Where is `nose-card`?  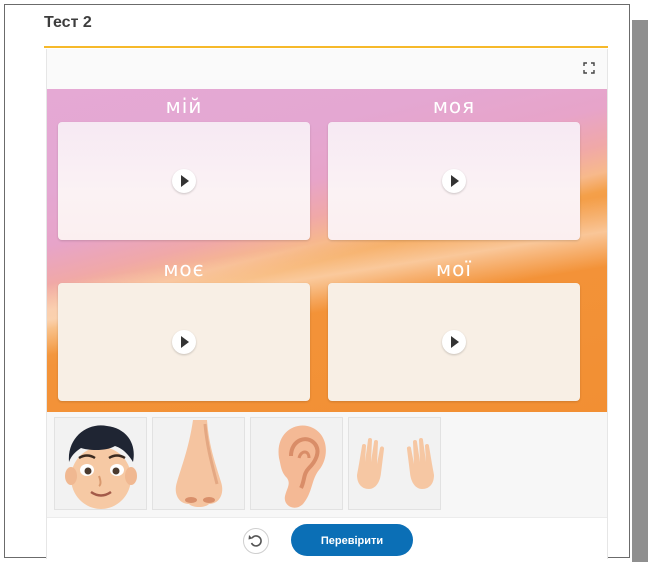
nose-card is located at coordinates (198, 463).